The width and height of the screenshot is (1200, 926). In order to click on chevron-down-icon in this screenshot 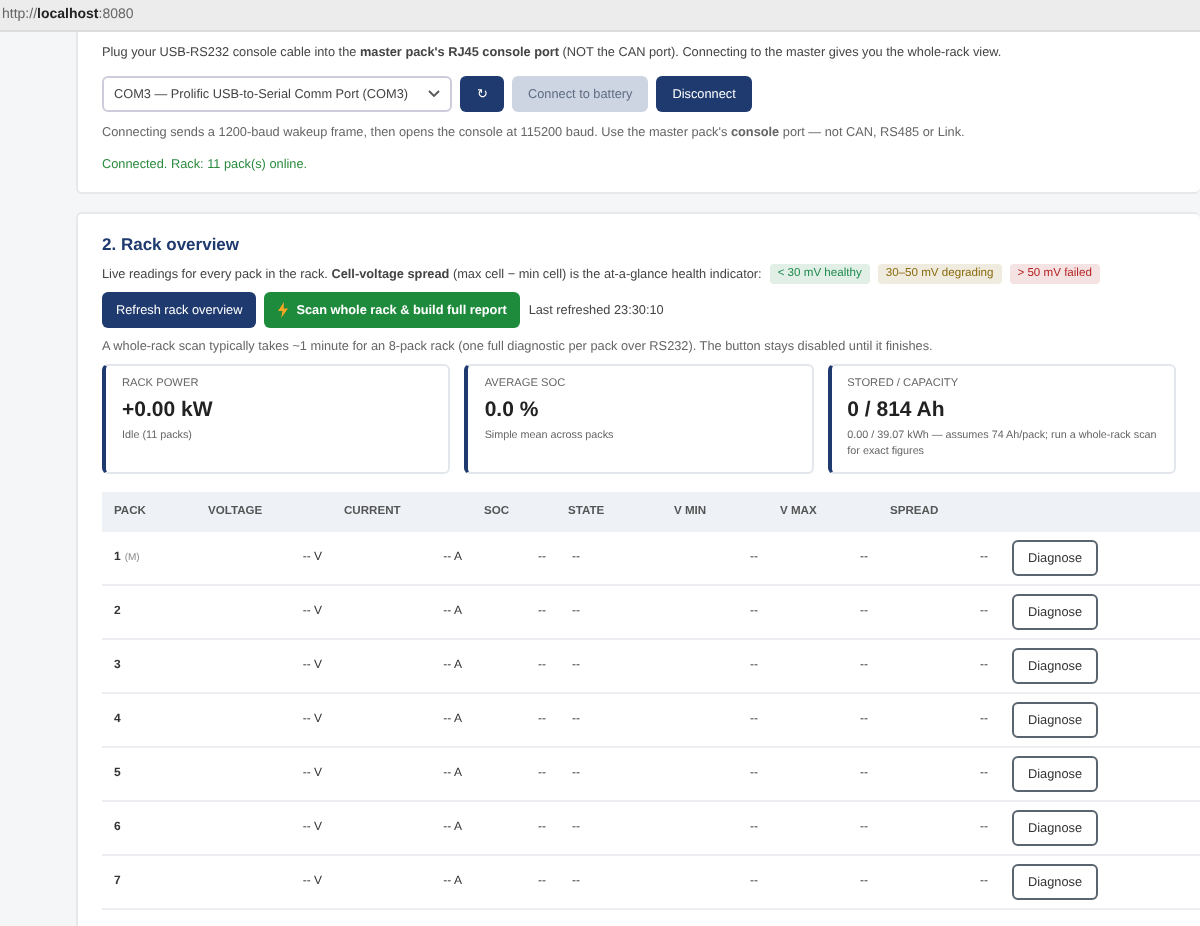, I will do `click(434, 94)`.